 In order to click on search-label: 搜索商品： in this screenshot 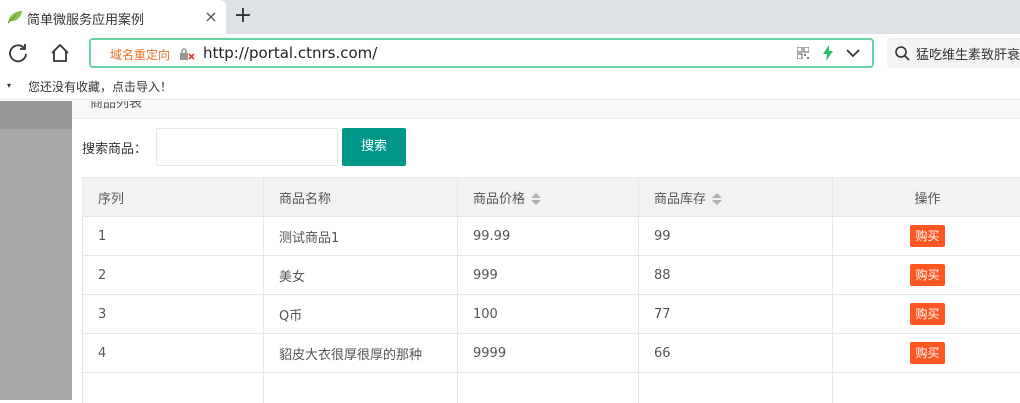, I will do `click(114, 147)`.